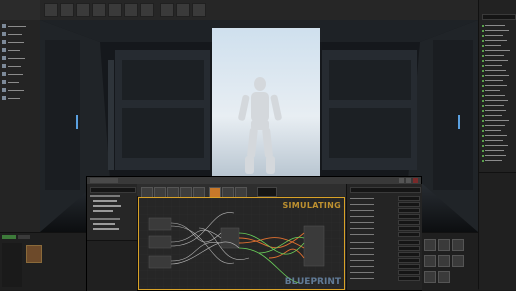  I want to click on cinematics-button, so click(147, 10).